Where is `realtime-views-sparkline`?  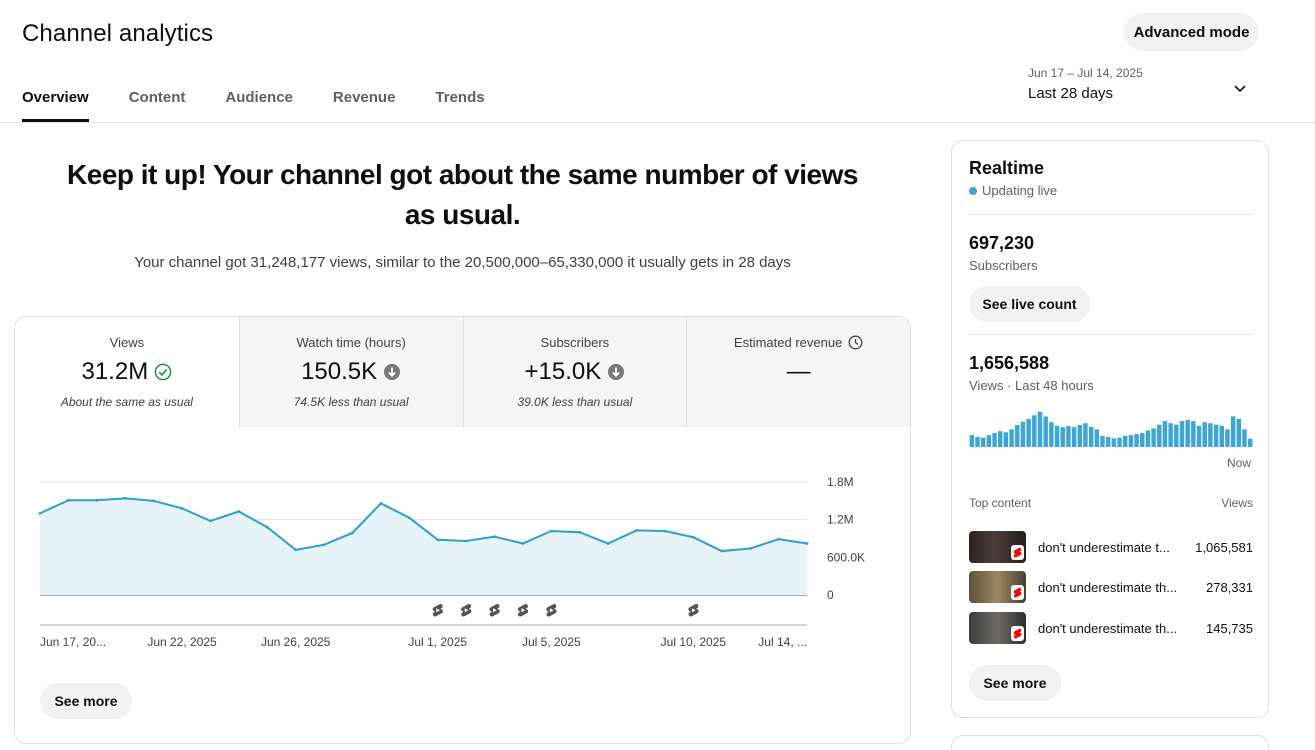
realtime-views-sparkline is located at coordinates (1111, 429).